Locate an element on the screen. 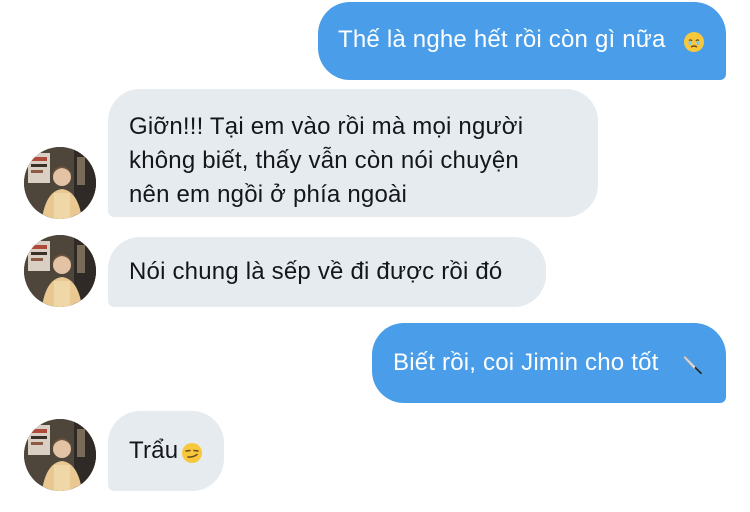 The image size is (750, 512). message-text: Nói chung là sếp về đi được rồi đó is located at coordinates (316, 271).